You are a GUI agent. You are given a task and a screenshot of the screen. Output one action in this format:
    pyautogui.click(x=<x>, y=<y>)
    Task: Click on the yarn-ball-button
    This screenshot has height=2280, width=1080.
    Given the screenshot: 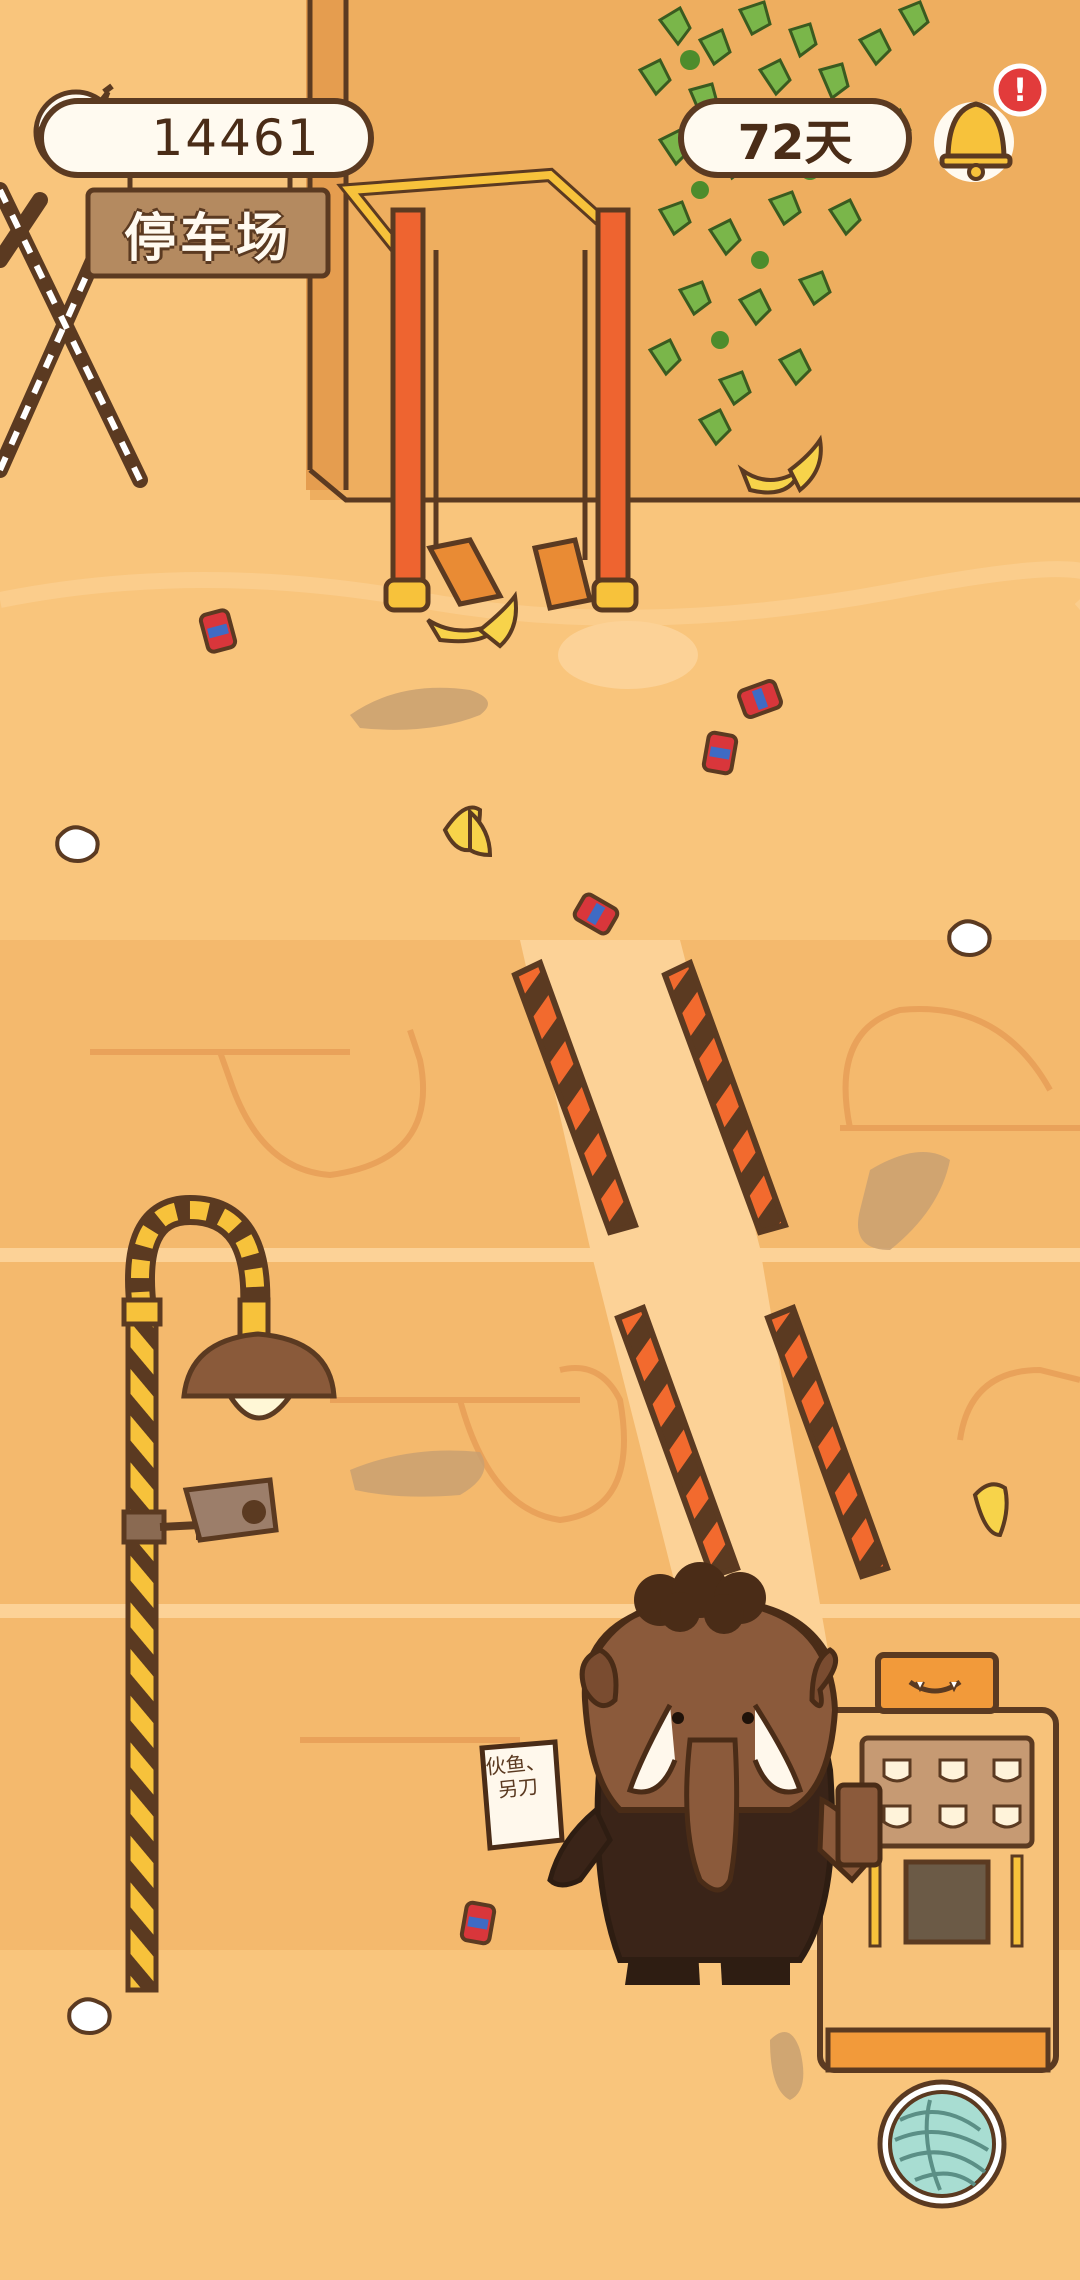 What is the action you would take?
    pyautogui.click(x=942, y=2144)
    